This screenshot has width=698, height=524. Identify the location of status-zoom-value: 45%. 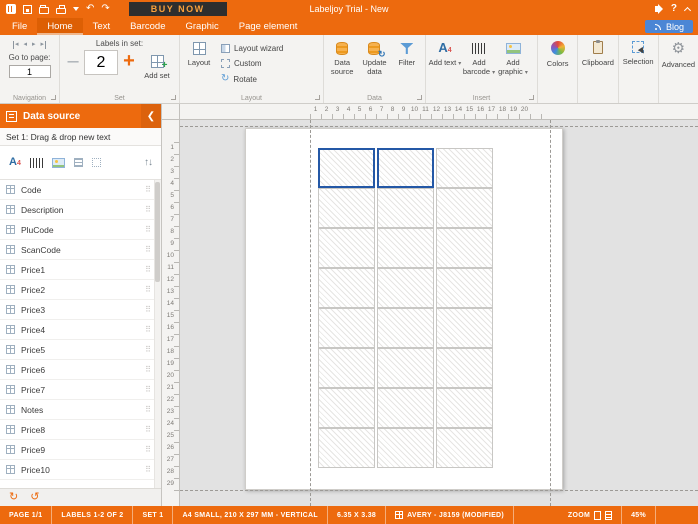
(639, 515).